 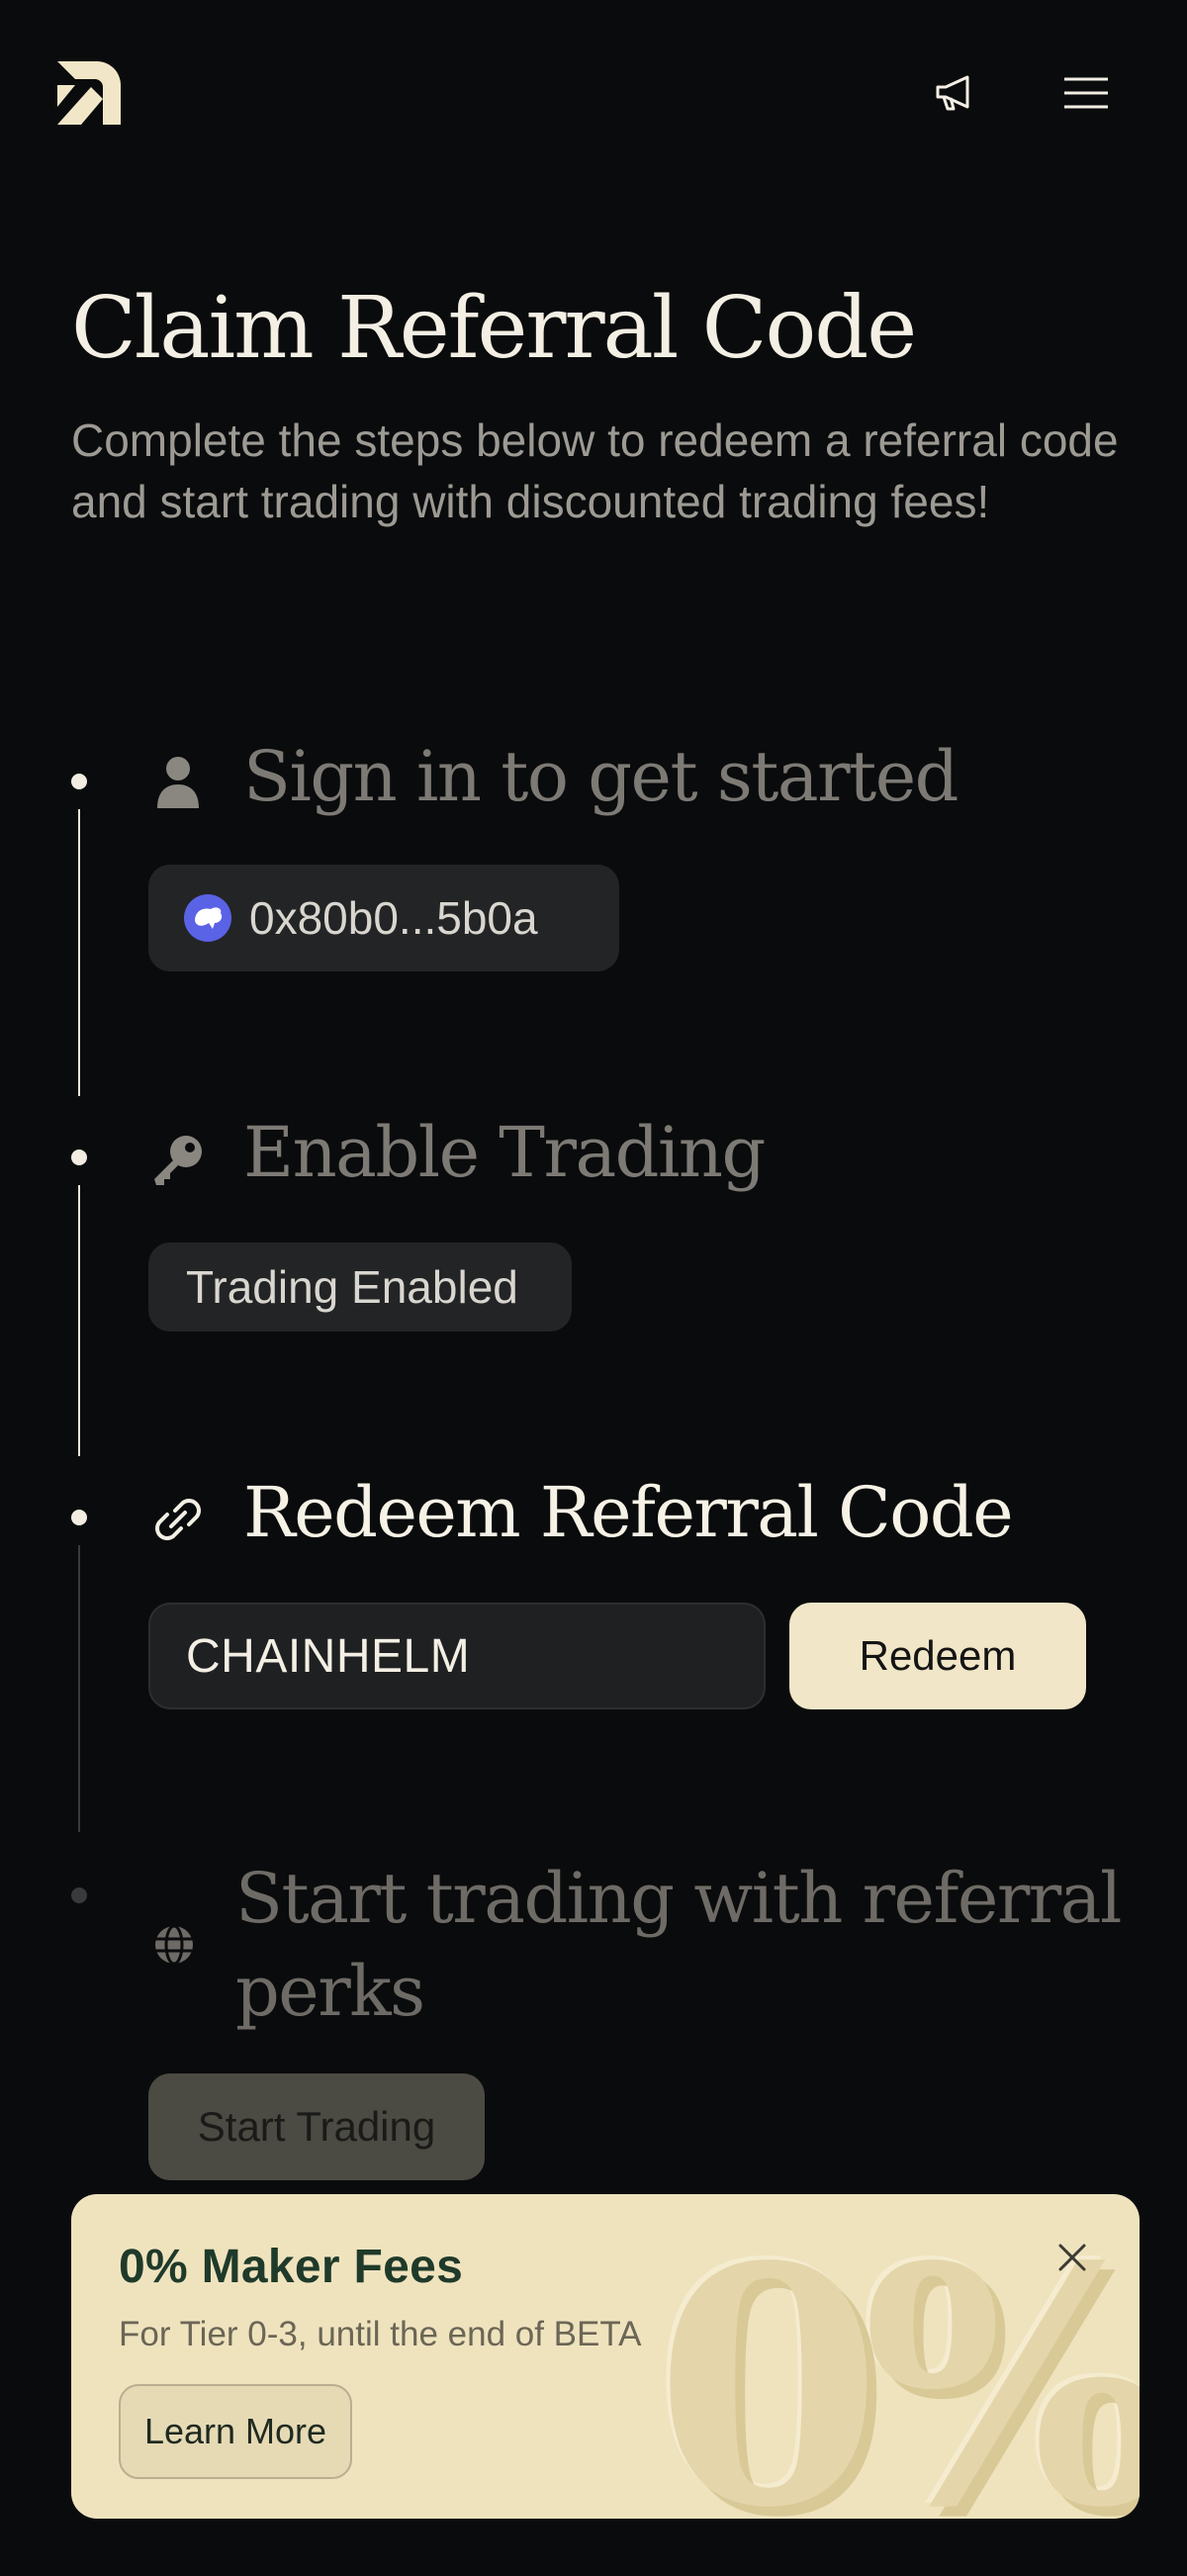 What do you see at coordinates (235, 2431) in the screenshot?
I see `learn-more-button: Learn More` at bounding box center [235, 2431].